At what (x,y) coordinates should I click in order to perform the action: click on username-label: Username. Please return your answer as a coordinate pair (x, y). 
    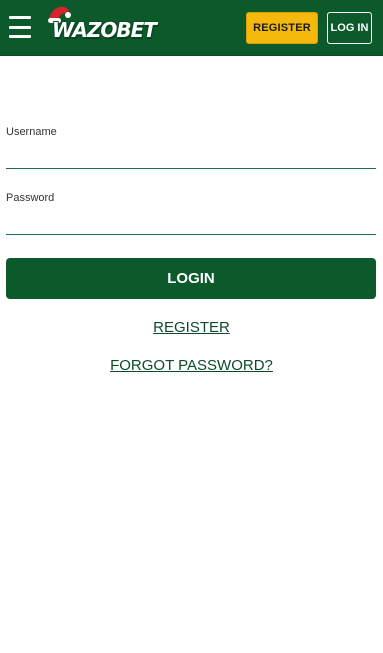
    Looking at the image, I should click on (31, 132).